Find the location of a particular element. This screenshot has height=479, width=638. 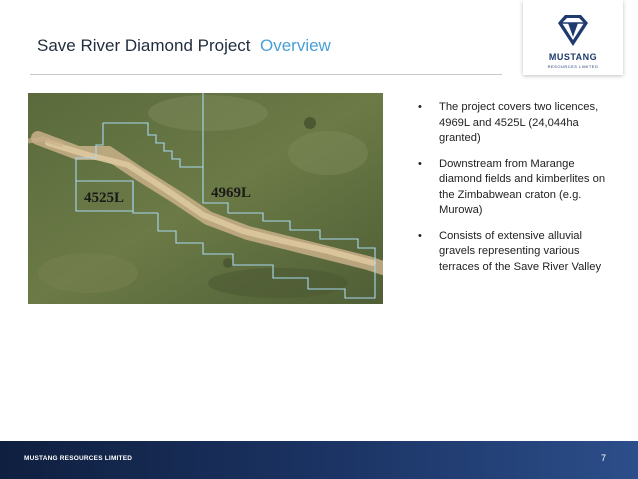

footer-company-name: MUSTANG RESOURCES LIMITED is located at coordinates (78, 458).